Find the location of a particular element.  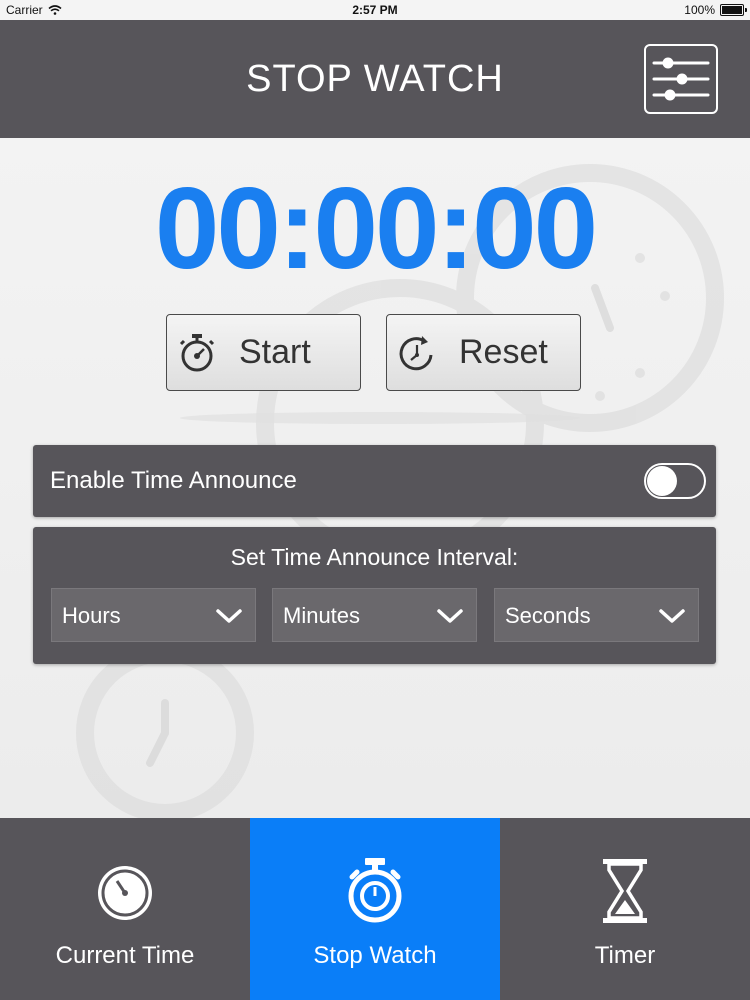

battery-group: 100% is located at coordinates (715, 10).